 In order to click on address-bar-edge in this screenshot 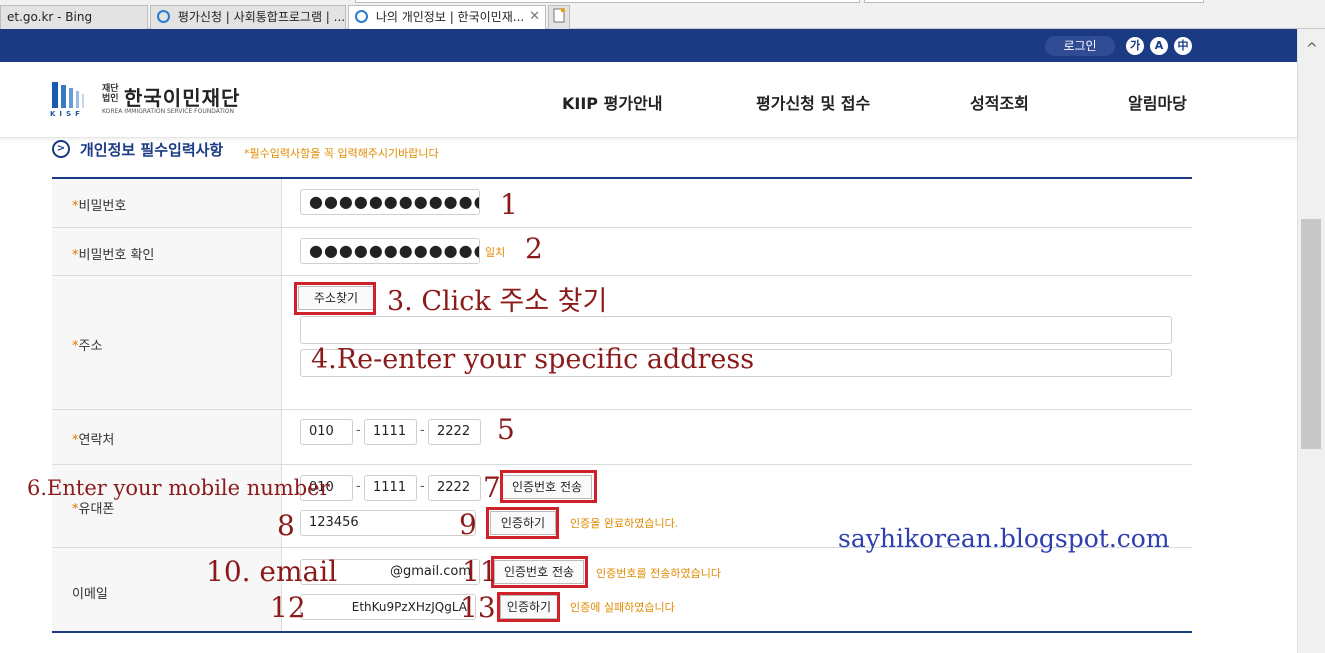, I will do `click(607, 1)`.